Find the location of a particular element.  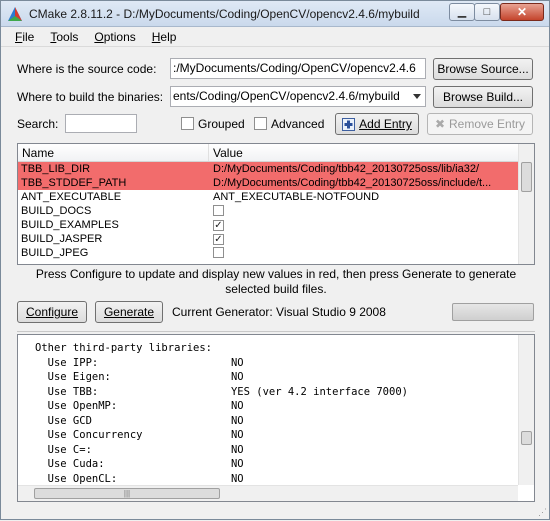

menu-options-mnemonic: O is located at coordinates (99, 36).